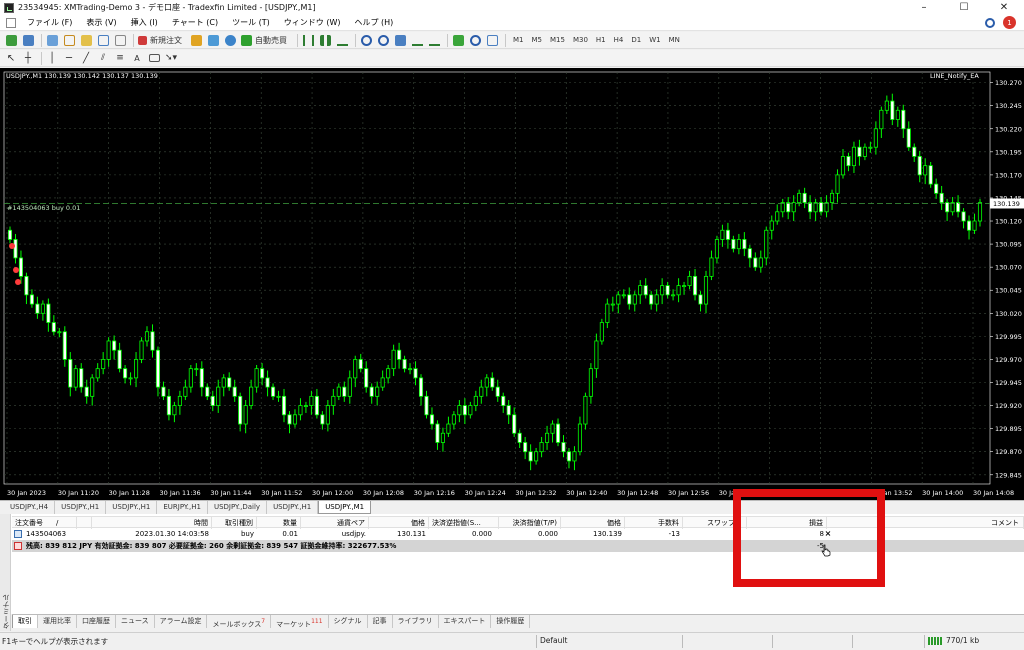 The height and width of the screenshot is (650, 1024). Describe the element at coordinates (383, 40) in the screenshot. I see `zoom-out-button` at that location.